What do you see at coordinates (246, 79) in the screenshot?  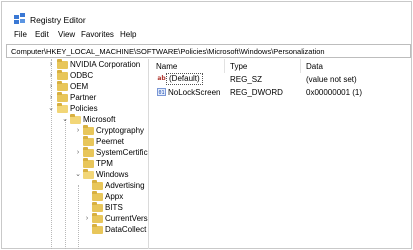 I see `value-type: REG_SZ` at bounding box center [246, 79].